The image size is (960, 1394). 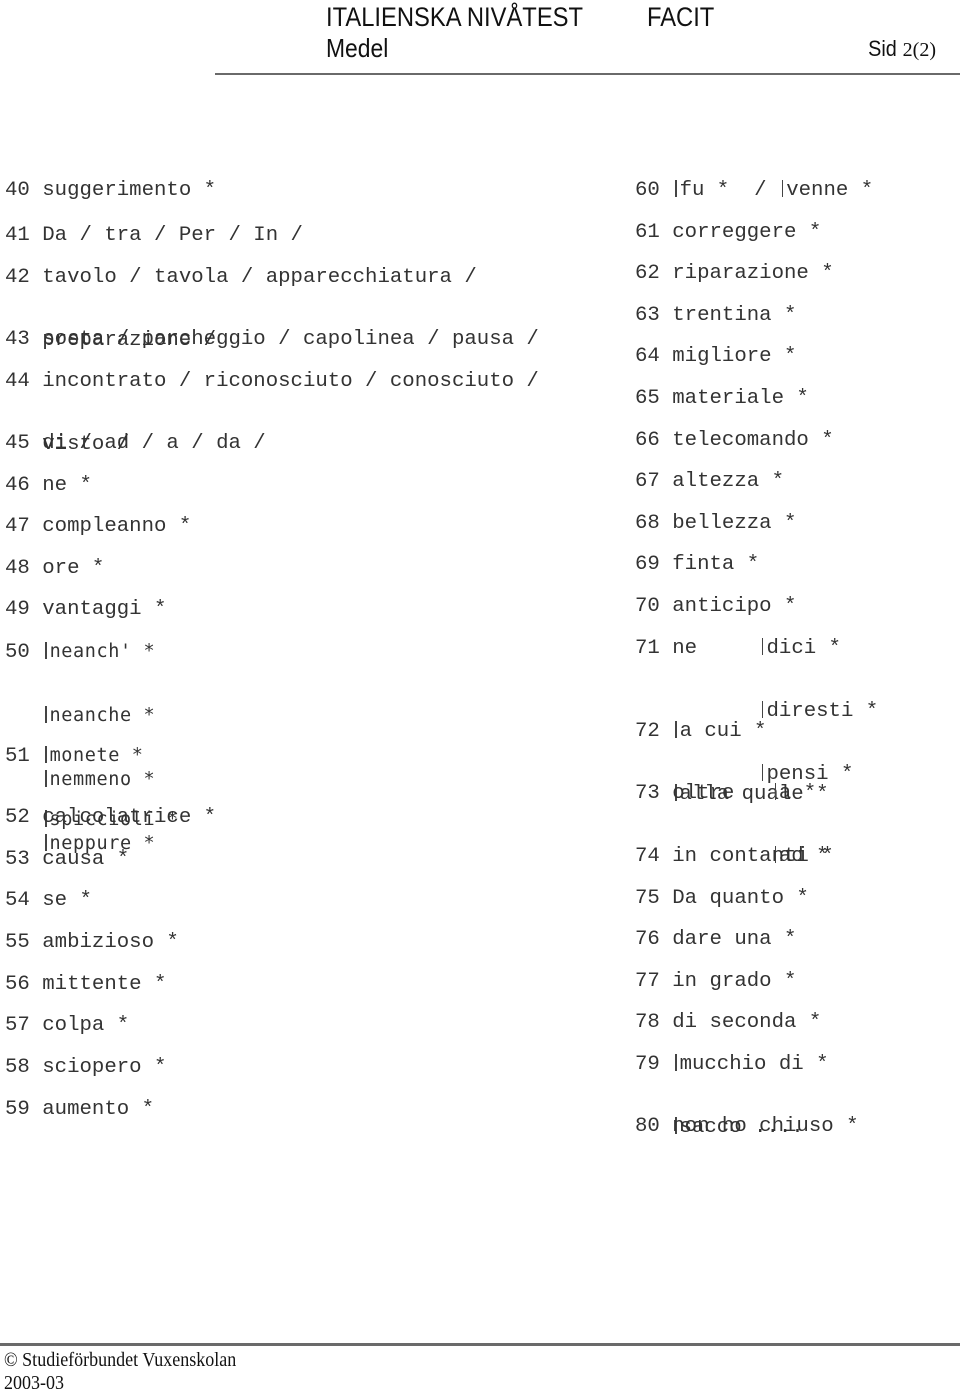 I want to click on level-label: Medel, so click(x=357, y=48).